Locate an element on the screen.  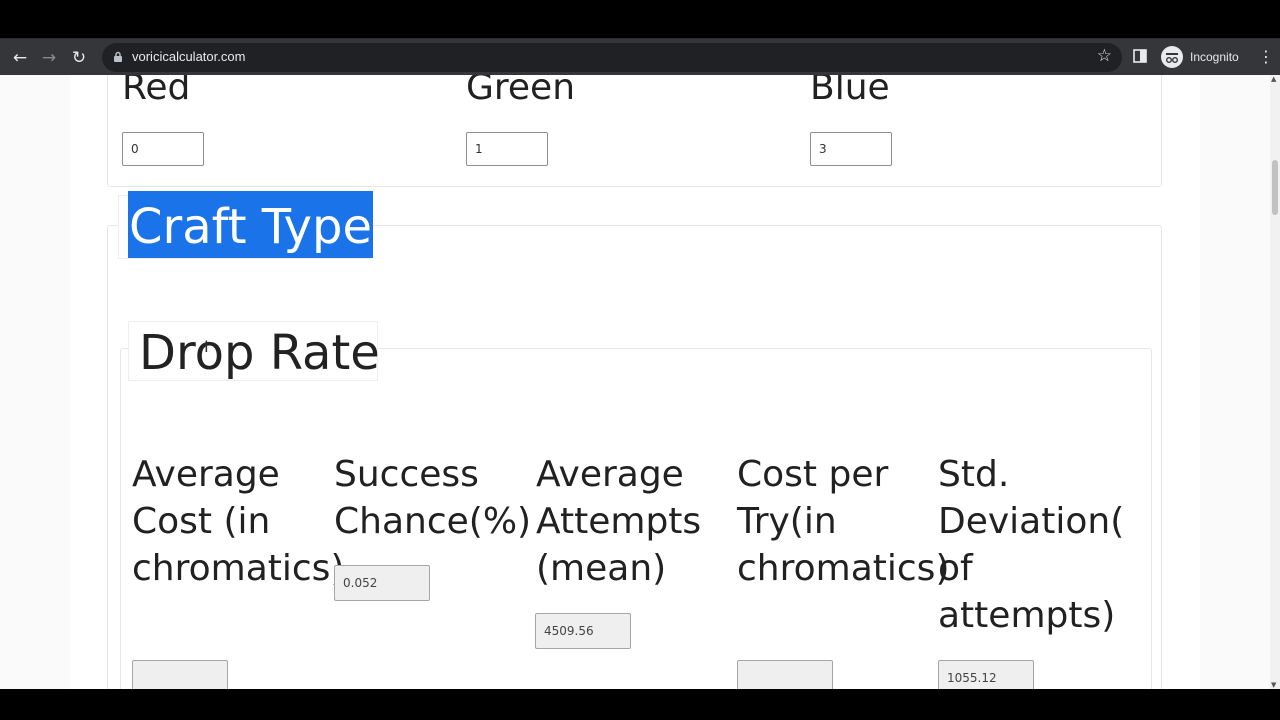
blue-label: Blue is located at coordinates (850, 91).